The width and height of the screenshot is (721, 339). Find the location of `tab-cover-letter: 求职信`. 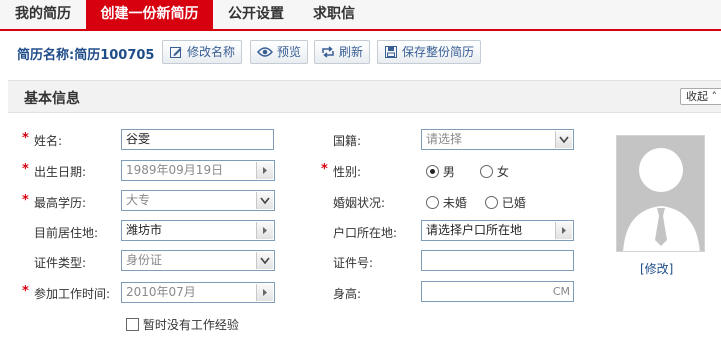

tab-cover-letter: 求职信 is located at coordinates (334, 14).